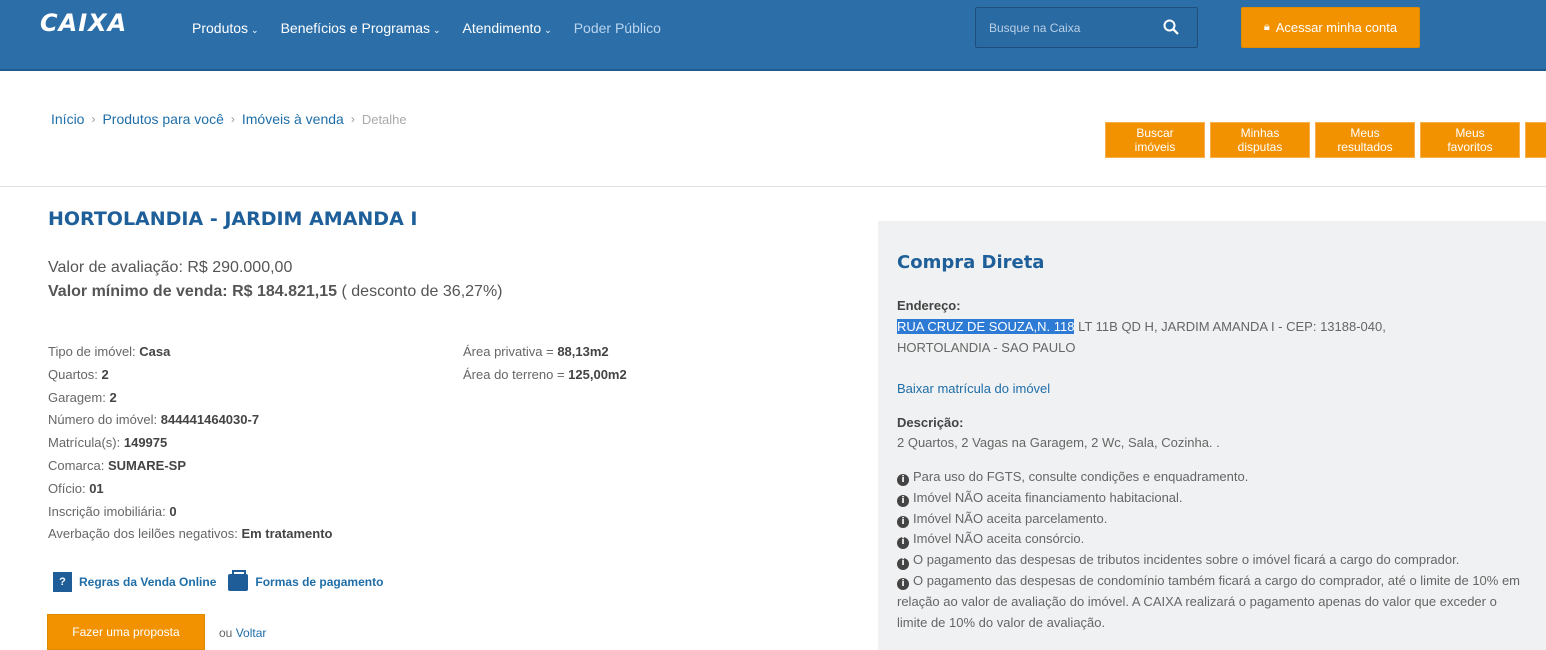 This screenshot has width=1546, height=650. I want to click on button-label-line2: favoritos, so click(1470, 147).